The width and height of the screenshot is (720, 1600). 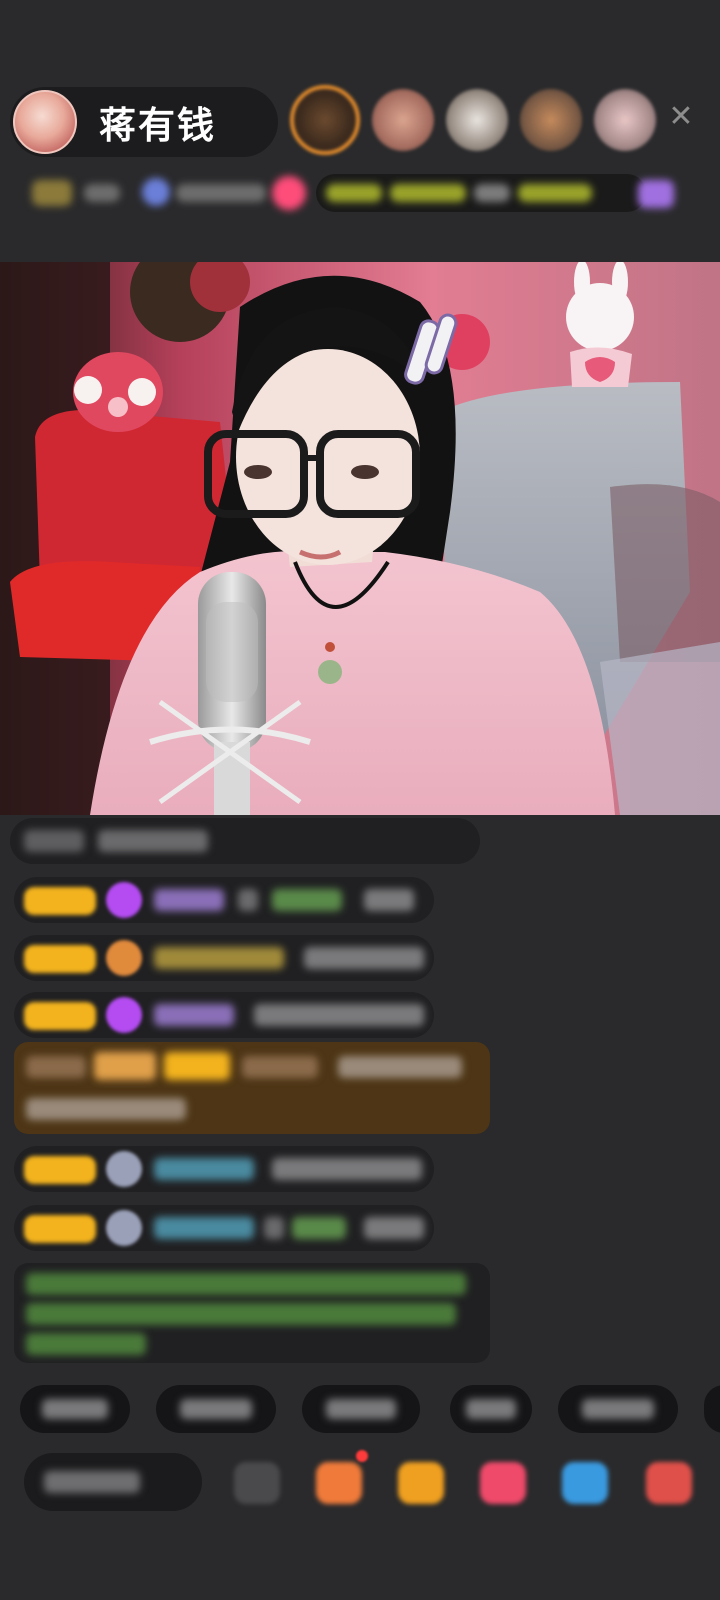 I want to click on top-viewers-list, so click(x=479, y=120).